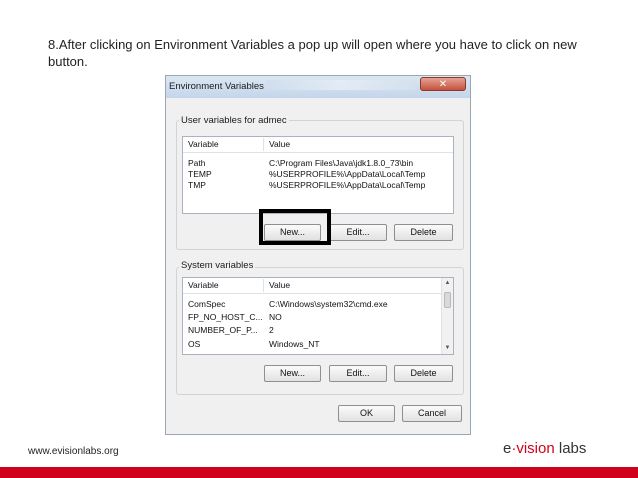 The height and width of the screenshot is (478, 638). I want to click on user-row-tmp: TMP %USERPROFILE%\AppData\Local\Temp, so click(318, 185).